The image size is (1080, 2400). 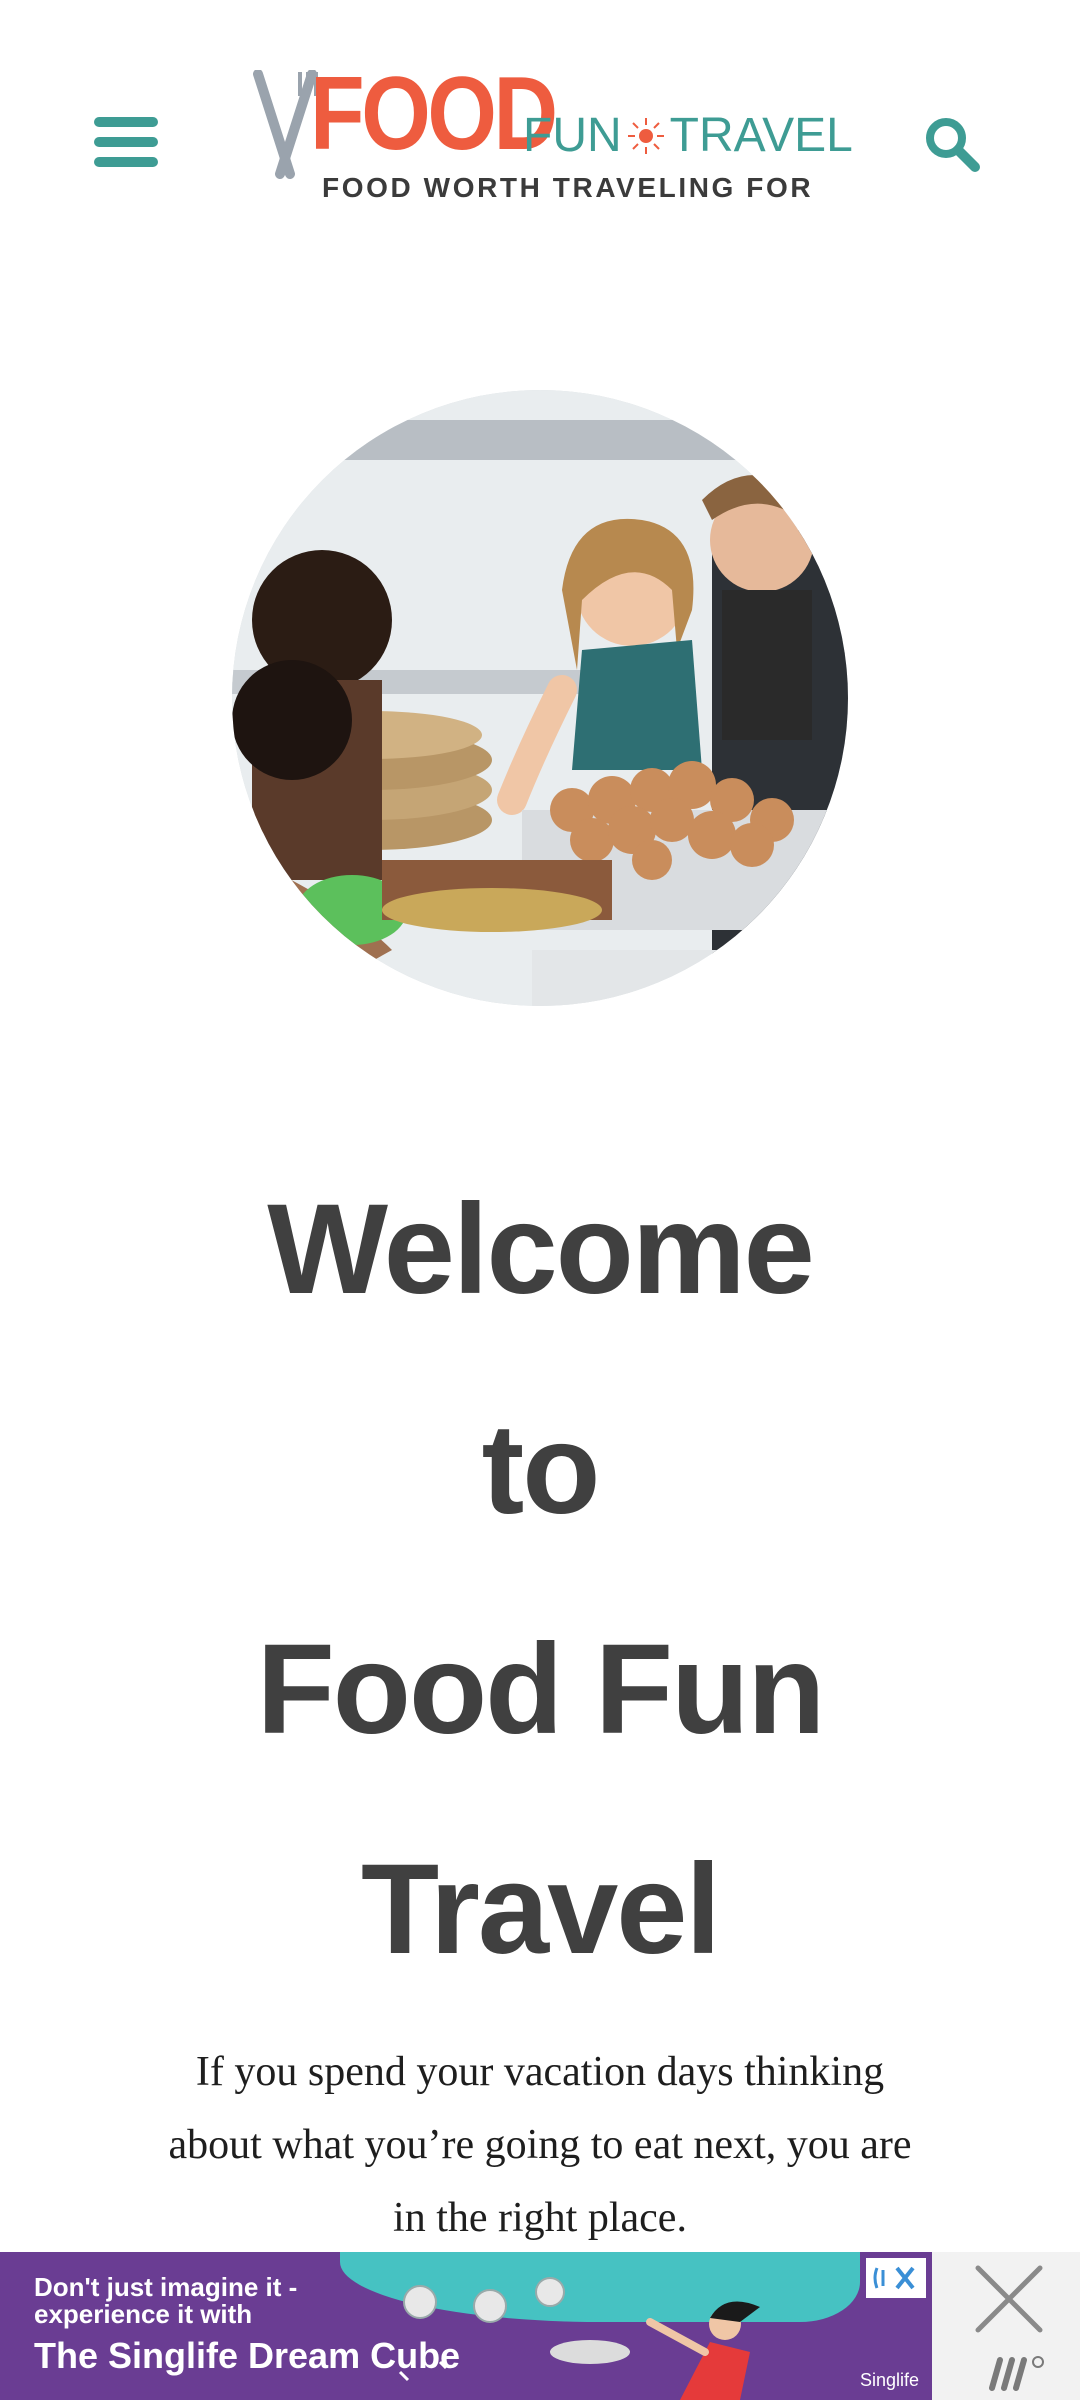 I want to click on headline-line: Welcome, so click(x=541, y=1249).